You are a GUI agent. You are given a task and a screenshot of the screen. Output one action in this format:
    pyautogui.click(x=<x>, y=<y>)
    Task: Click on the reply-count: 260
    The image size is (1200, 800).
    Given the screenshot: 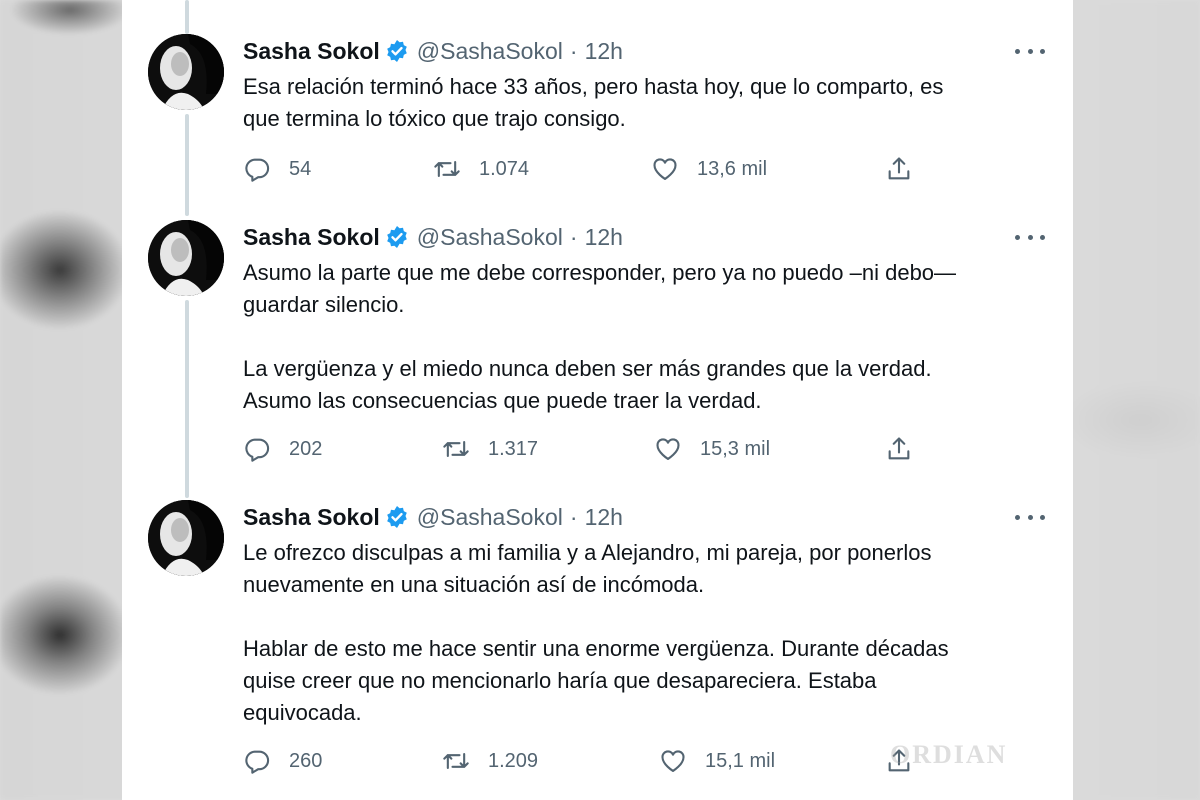 What is the action you would take?
    pyautogui.click(x=306, y=760)
    